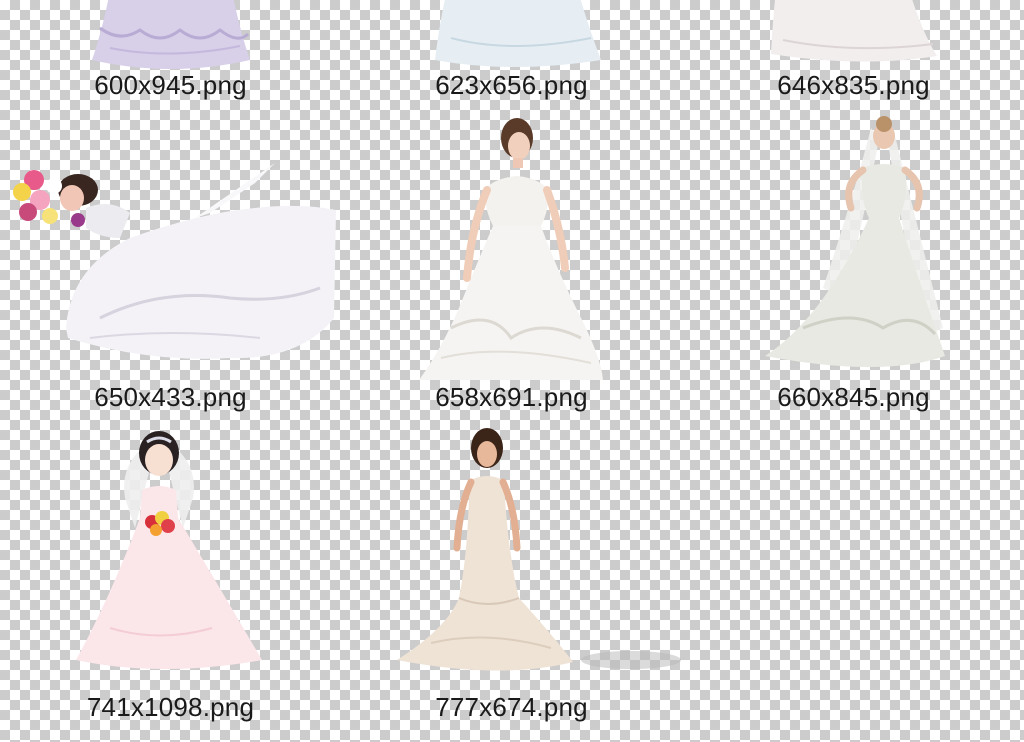 The width and height of the screenshot is (1024, 742). What do you see at coordinates (170, 50) in the screenshot?
I see `file-tile: 600x945.png` at bounding box center [170, 50].